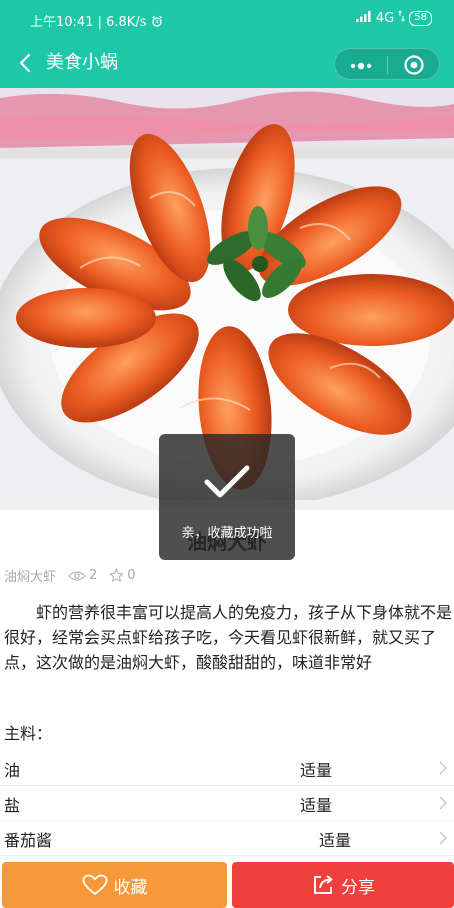 The image size is (454, 908). What do you see at coordinates (116, 575) in the screenshot?
I see `star-icon` at bounding box center [116, 575].